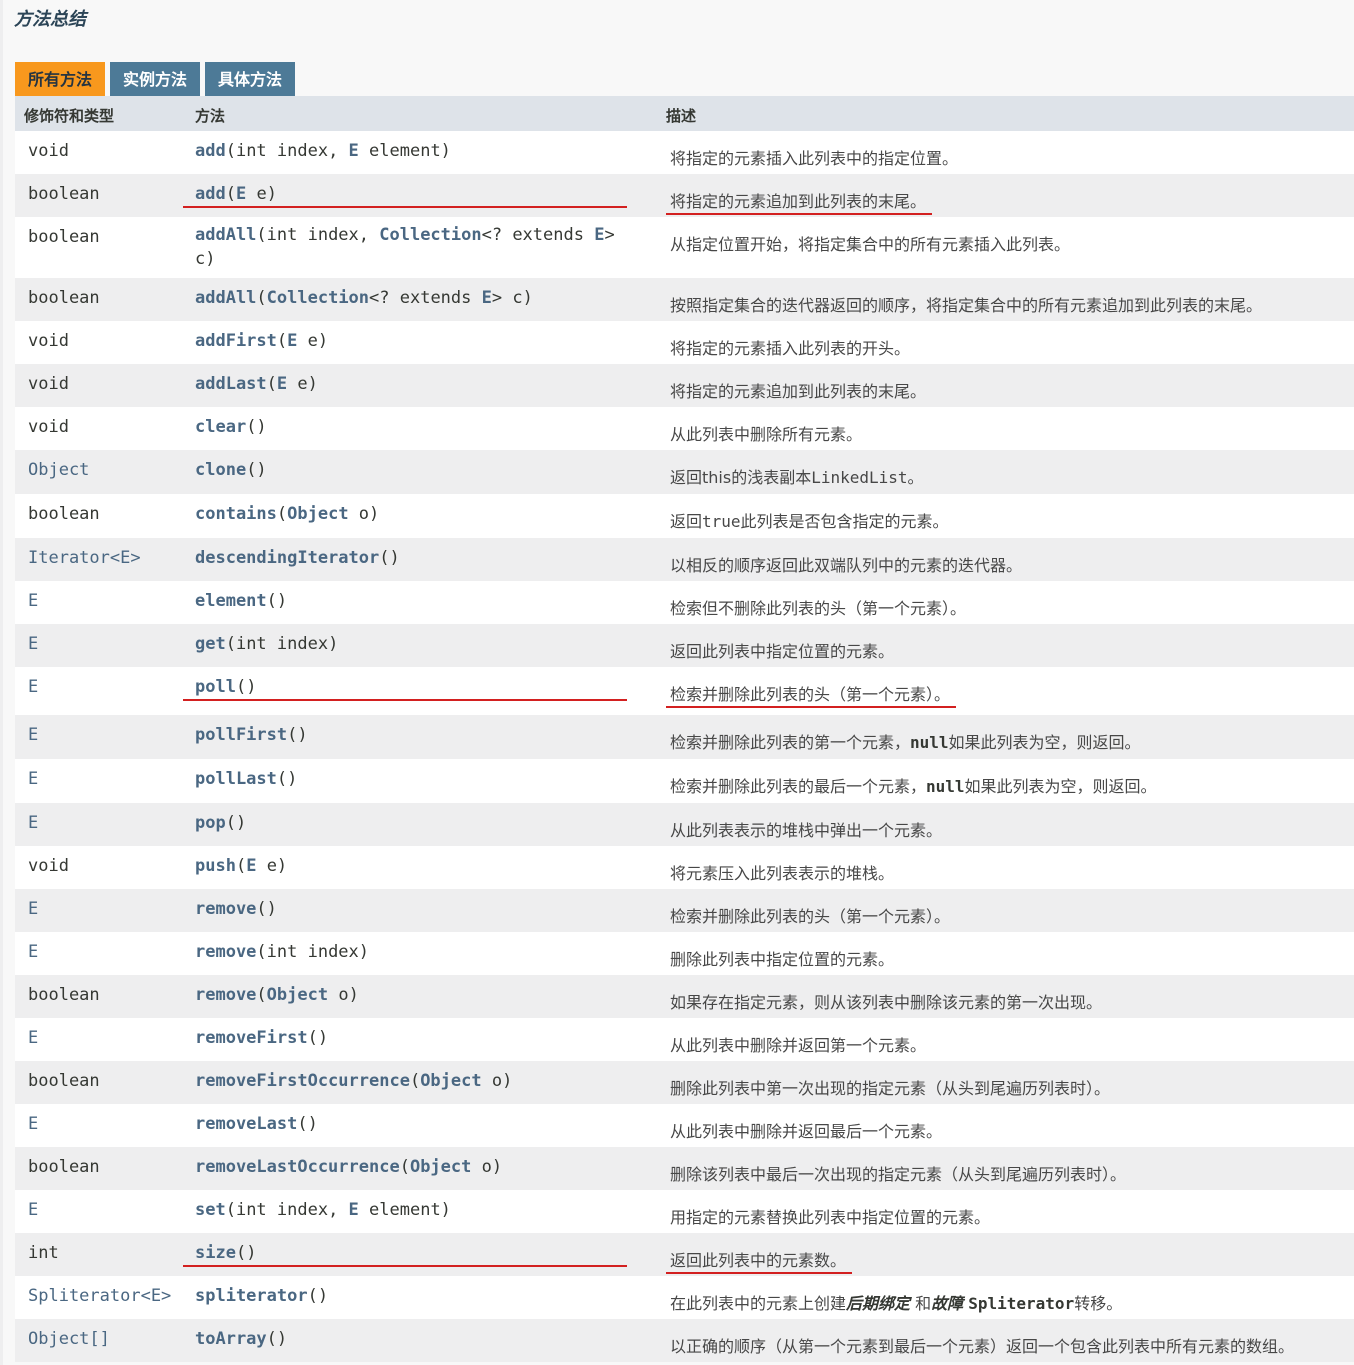 The image size is (1354, 1365). I want to click on method-signature: set(int index, E element), so click(405, 1210).